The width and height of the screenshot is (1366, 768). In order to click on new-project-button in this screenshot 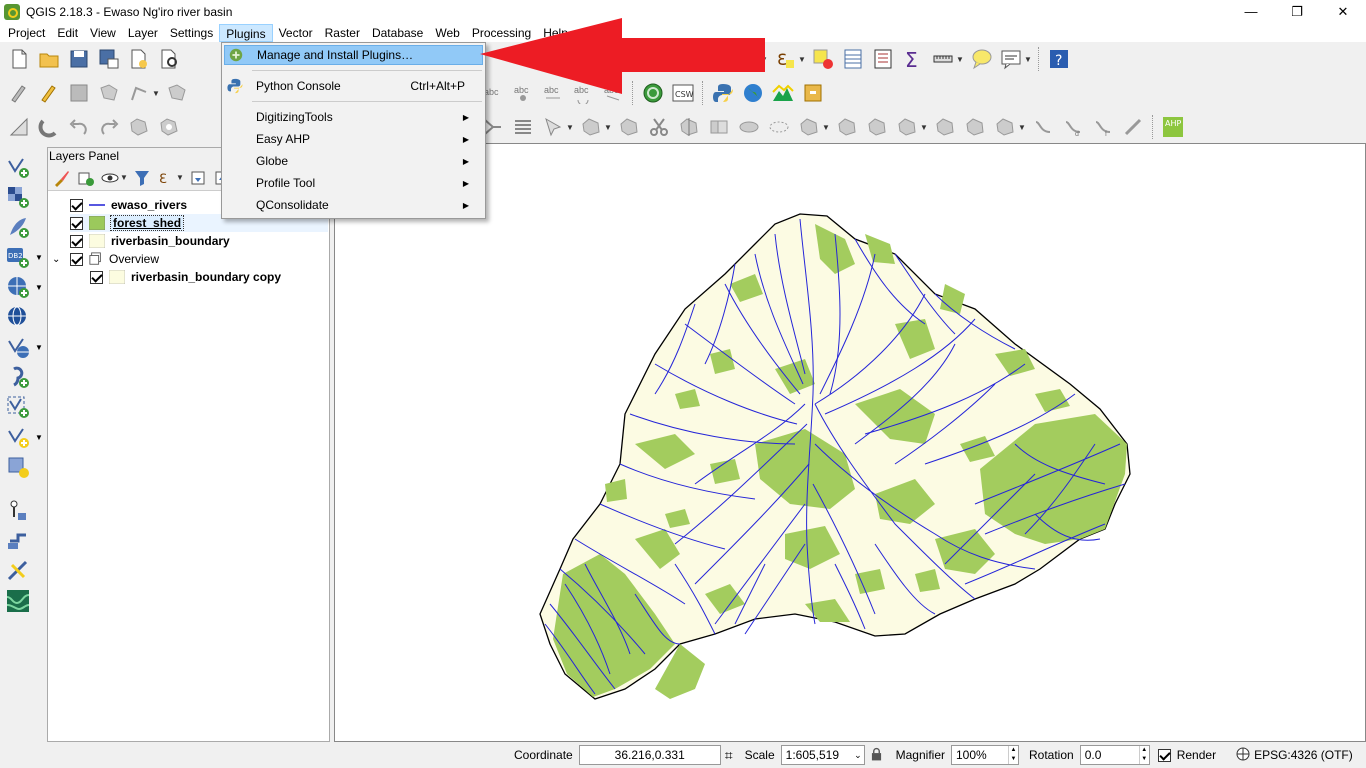, I will do `click(19, 59)`.